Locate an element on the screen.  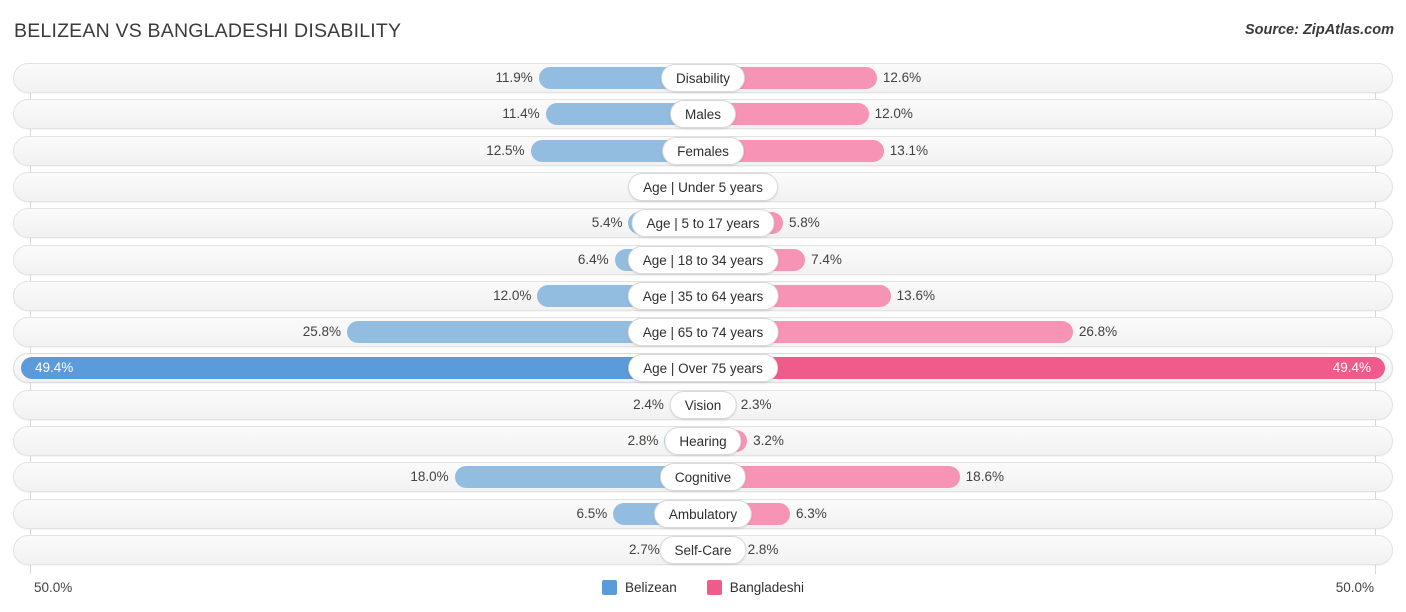
value-label-bangladeshi: 12.6% is located at coordinates (902, 77).